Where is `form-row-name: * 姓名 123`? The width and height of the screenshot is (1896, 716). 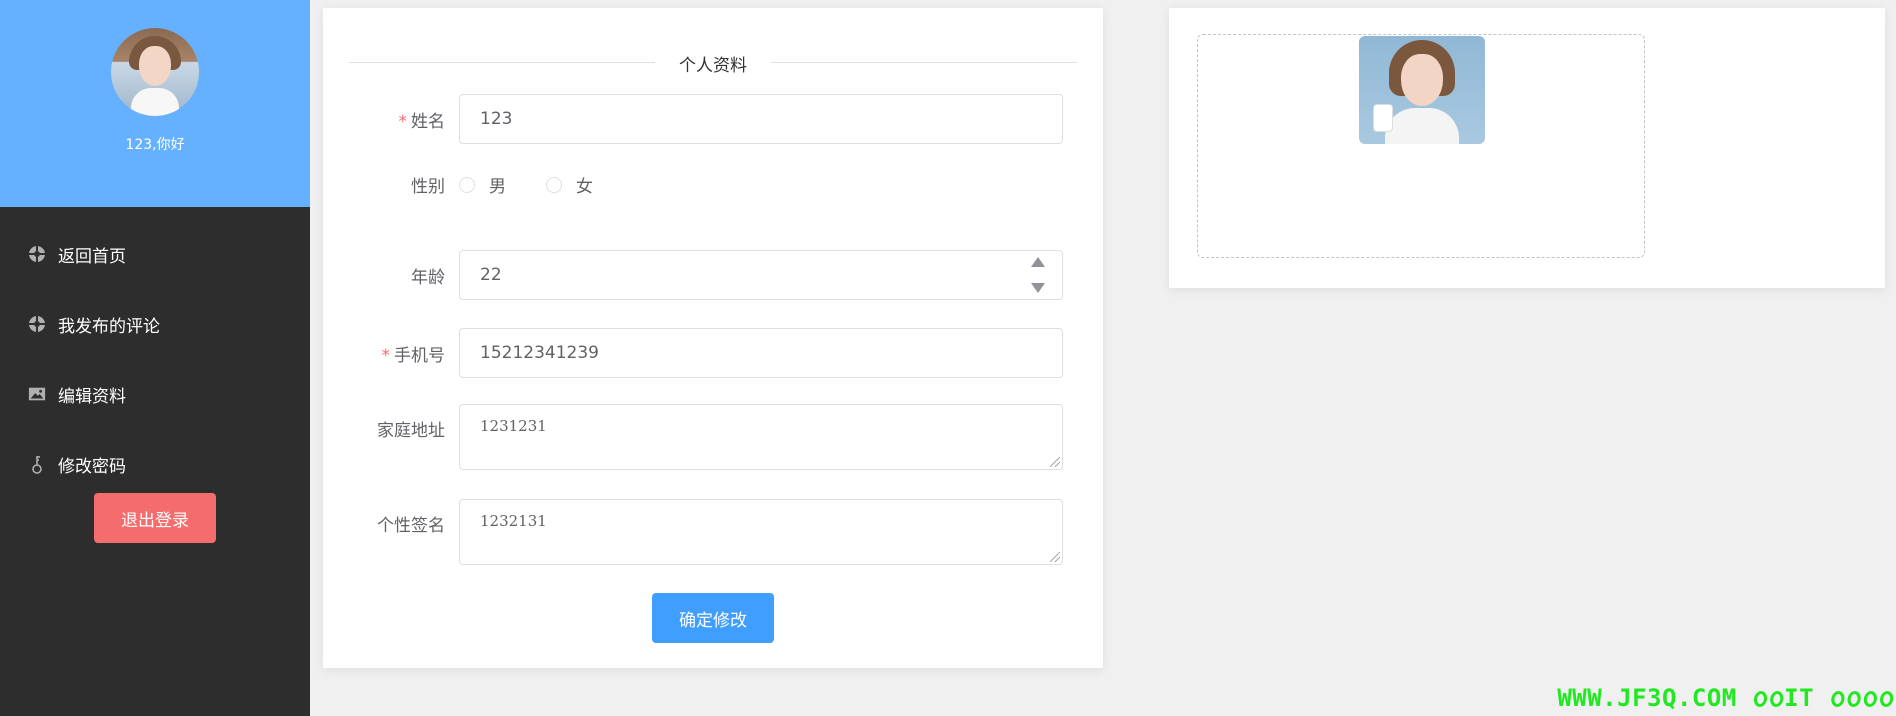
form-row-name: * 姓名 123 is located at coordinates (713, 119).